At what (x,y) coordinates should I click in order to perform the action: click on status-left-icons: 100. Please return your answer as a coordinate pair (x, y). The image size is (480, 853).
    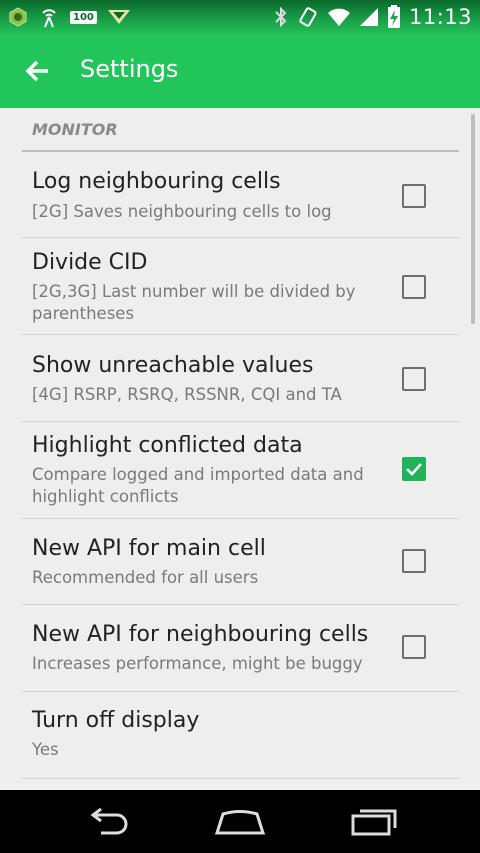
    Looking at the image, I should click on (69, 17).